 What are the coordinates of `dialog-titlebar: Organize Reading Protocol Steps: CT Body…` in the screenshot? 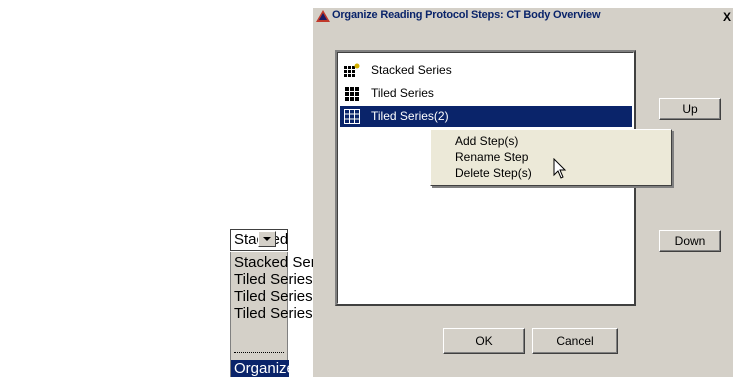 It's located at (523, 17).